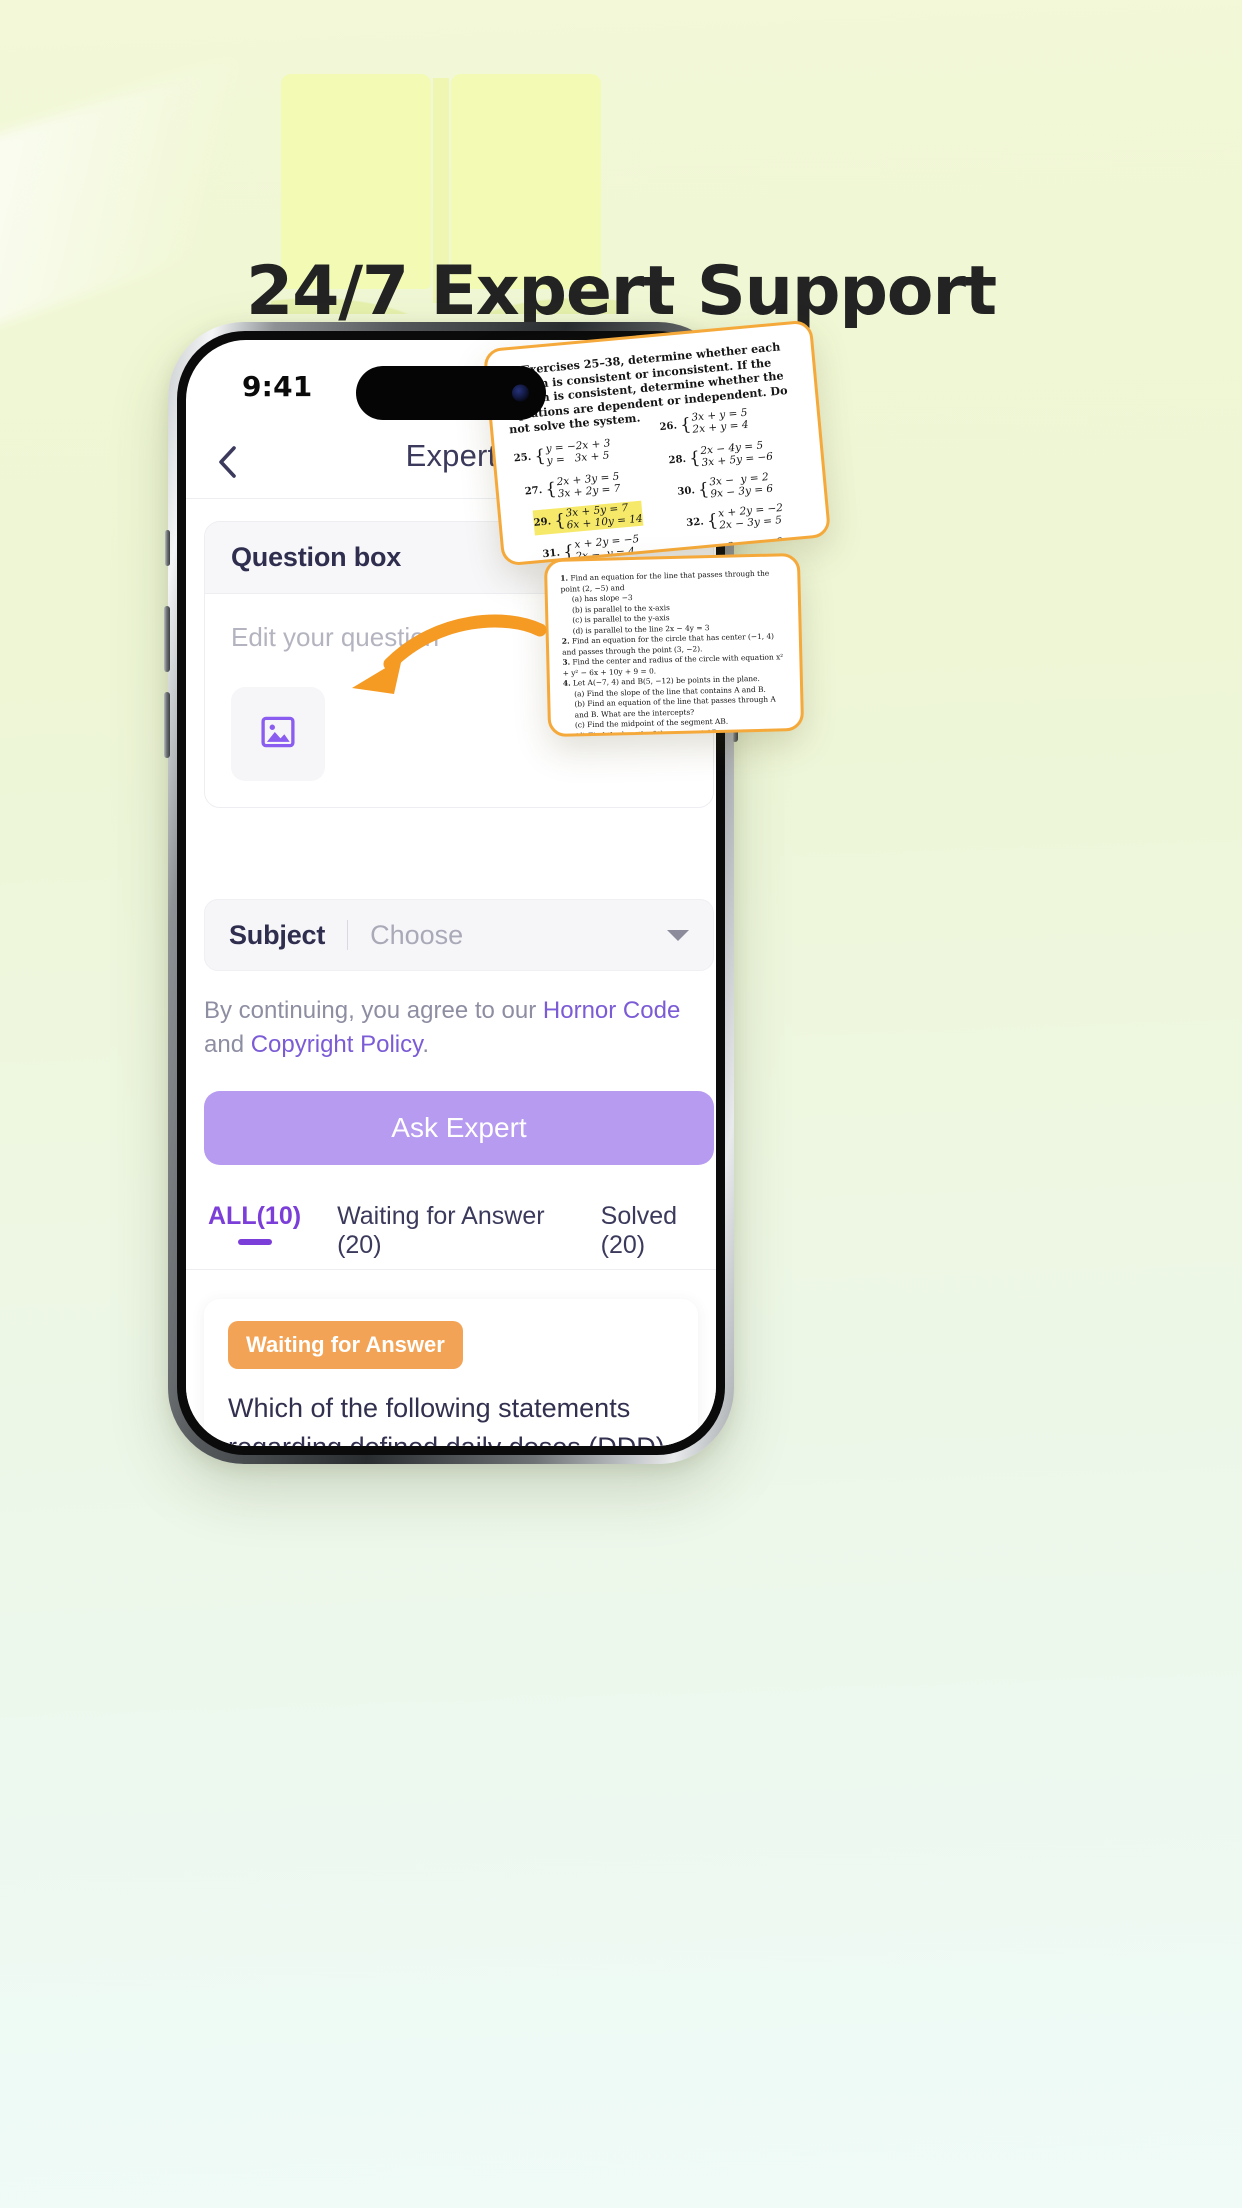  Describe the element at coordinates (426, 1045) in the screenshot. I see `consent-suffix: .` at that location.